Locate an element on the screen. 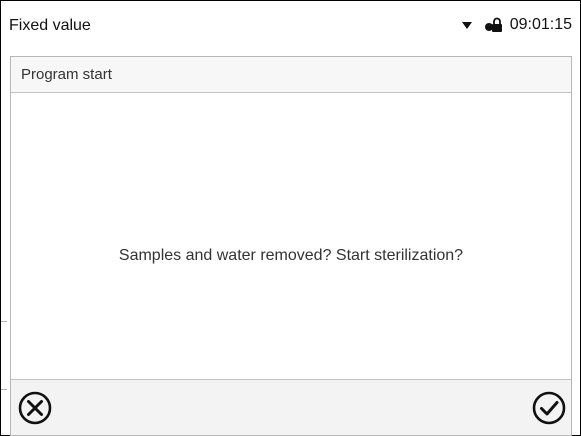  clock-time: 09:01:15 is located at coordinates (540, 24).